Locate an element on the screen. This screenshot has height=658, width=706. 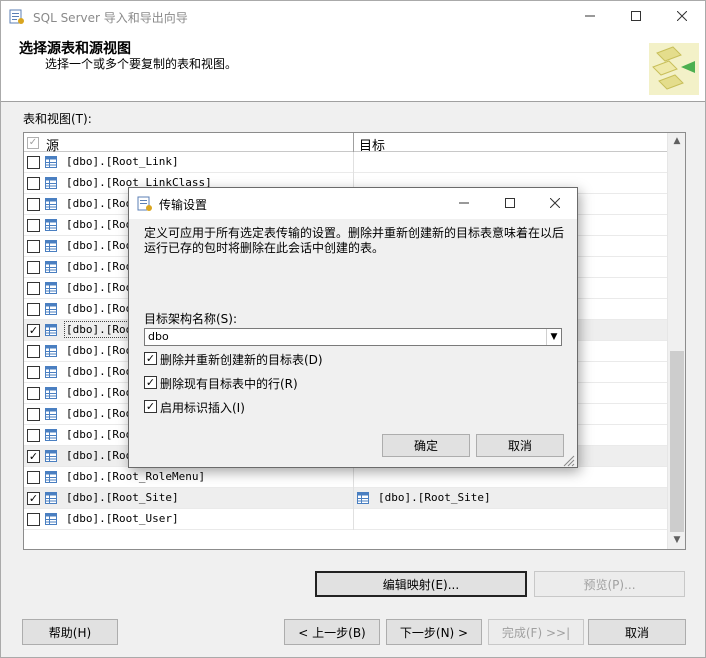
window-title: SQL Server 导入和导出向导 is located at coordinates (110, 18).